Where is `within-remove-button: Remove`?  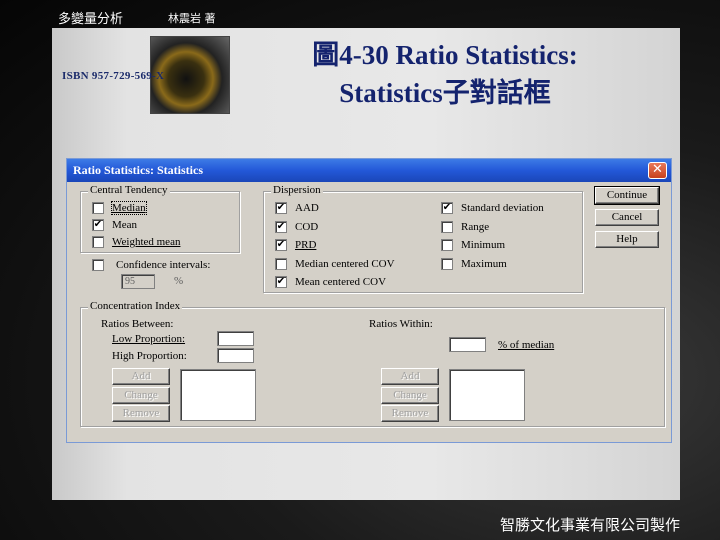
within-remove-button: Remove is located at coordinates (410, 413).